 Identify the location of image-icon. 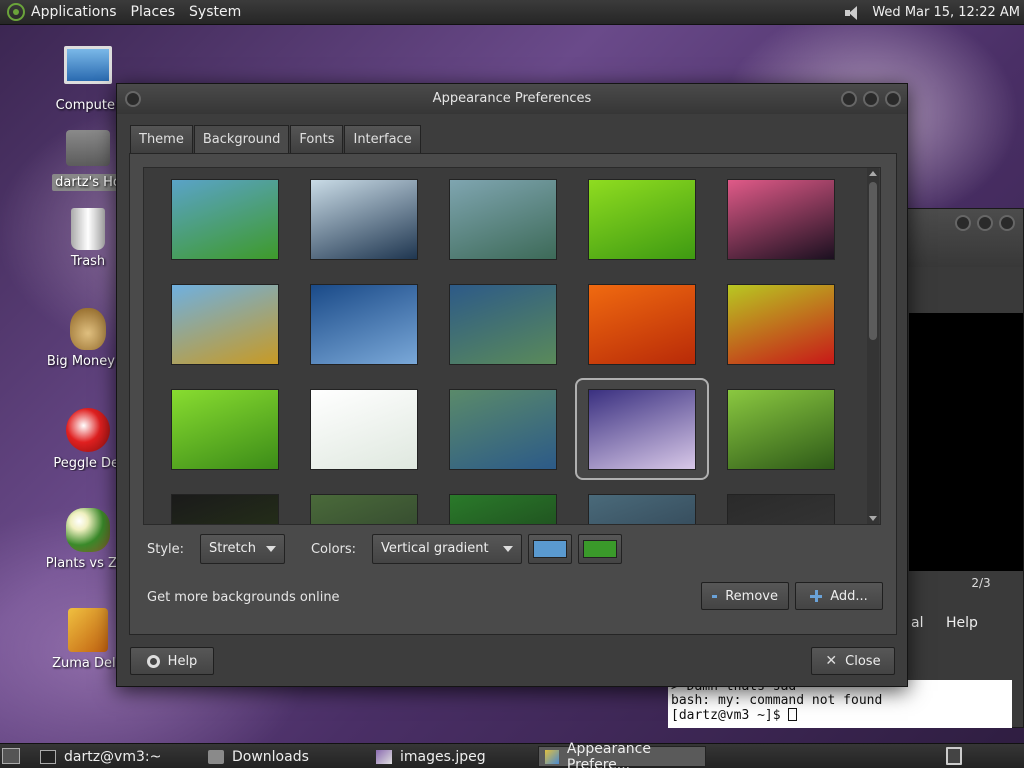
(384, 756).